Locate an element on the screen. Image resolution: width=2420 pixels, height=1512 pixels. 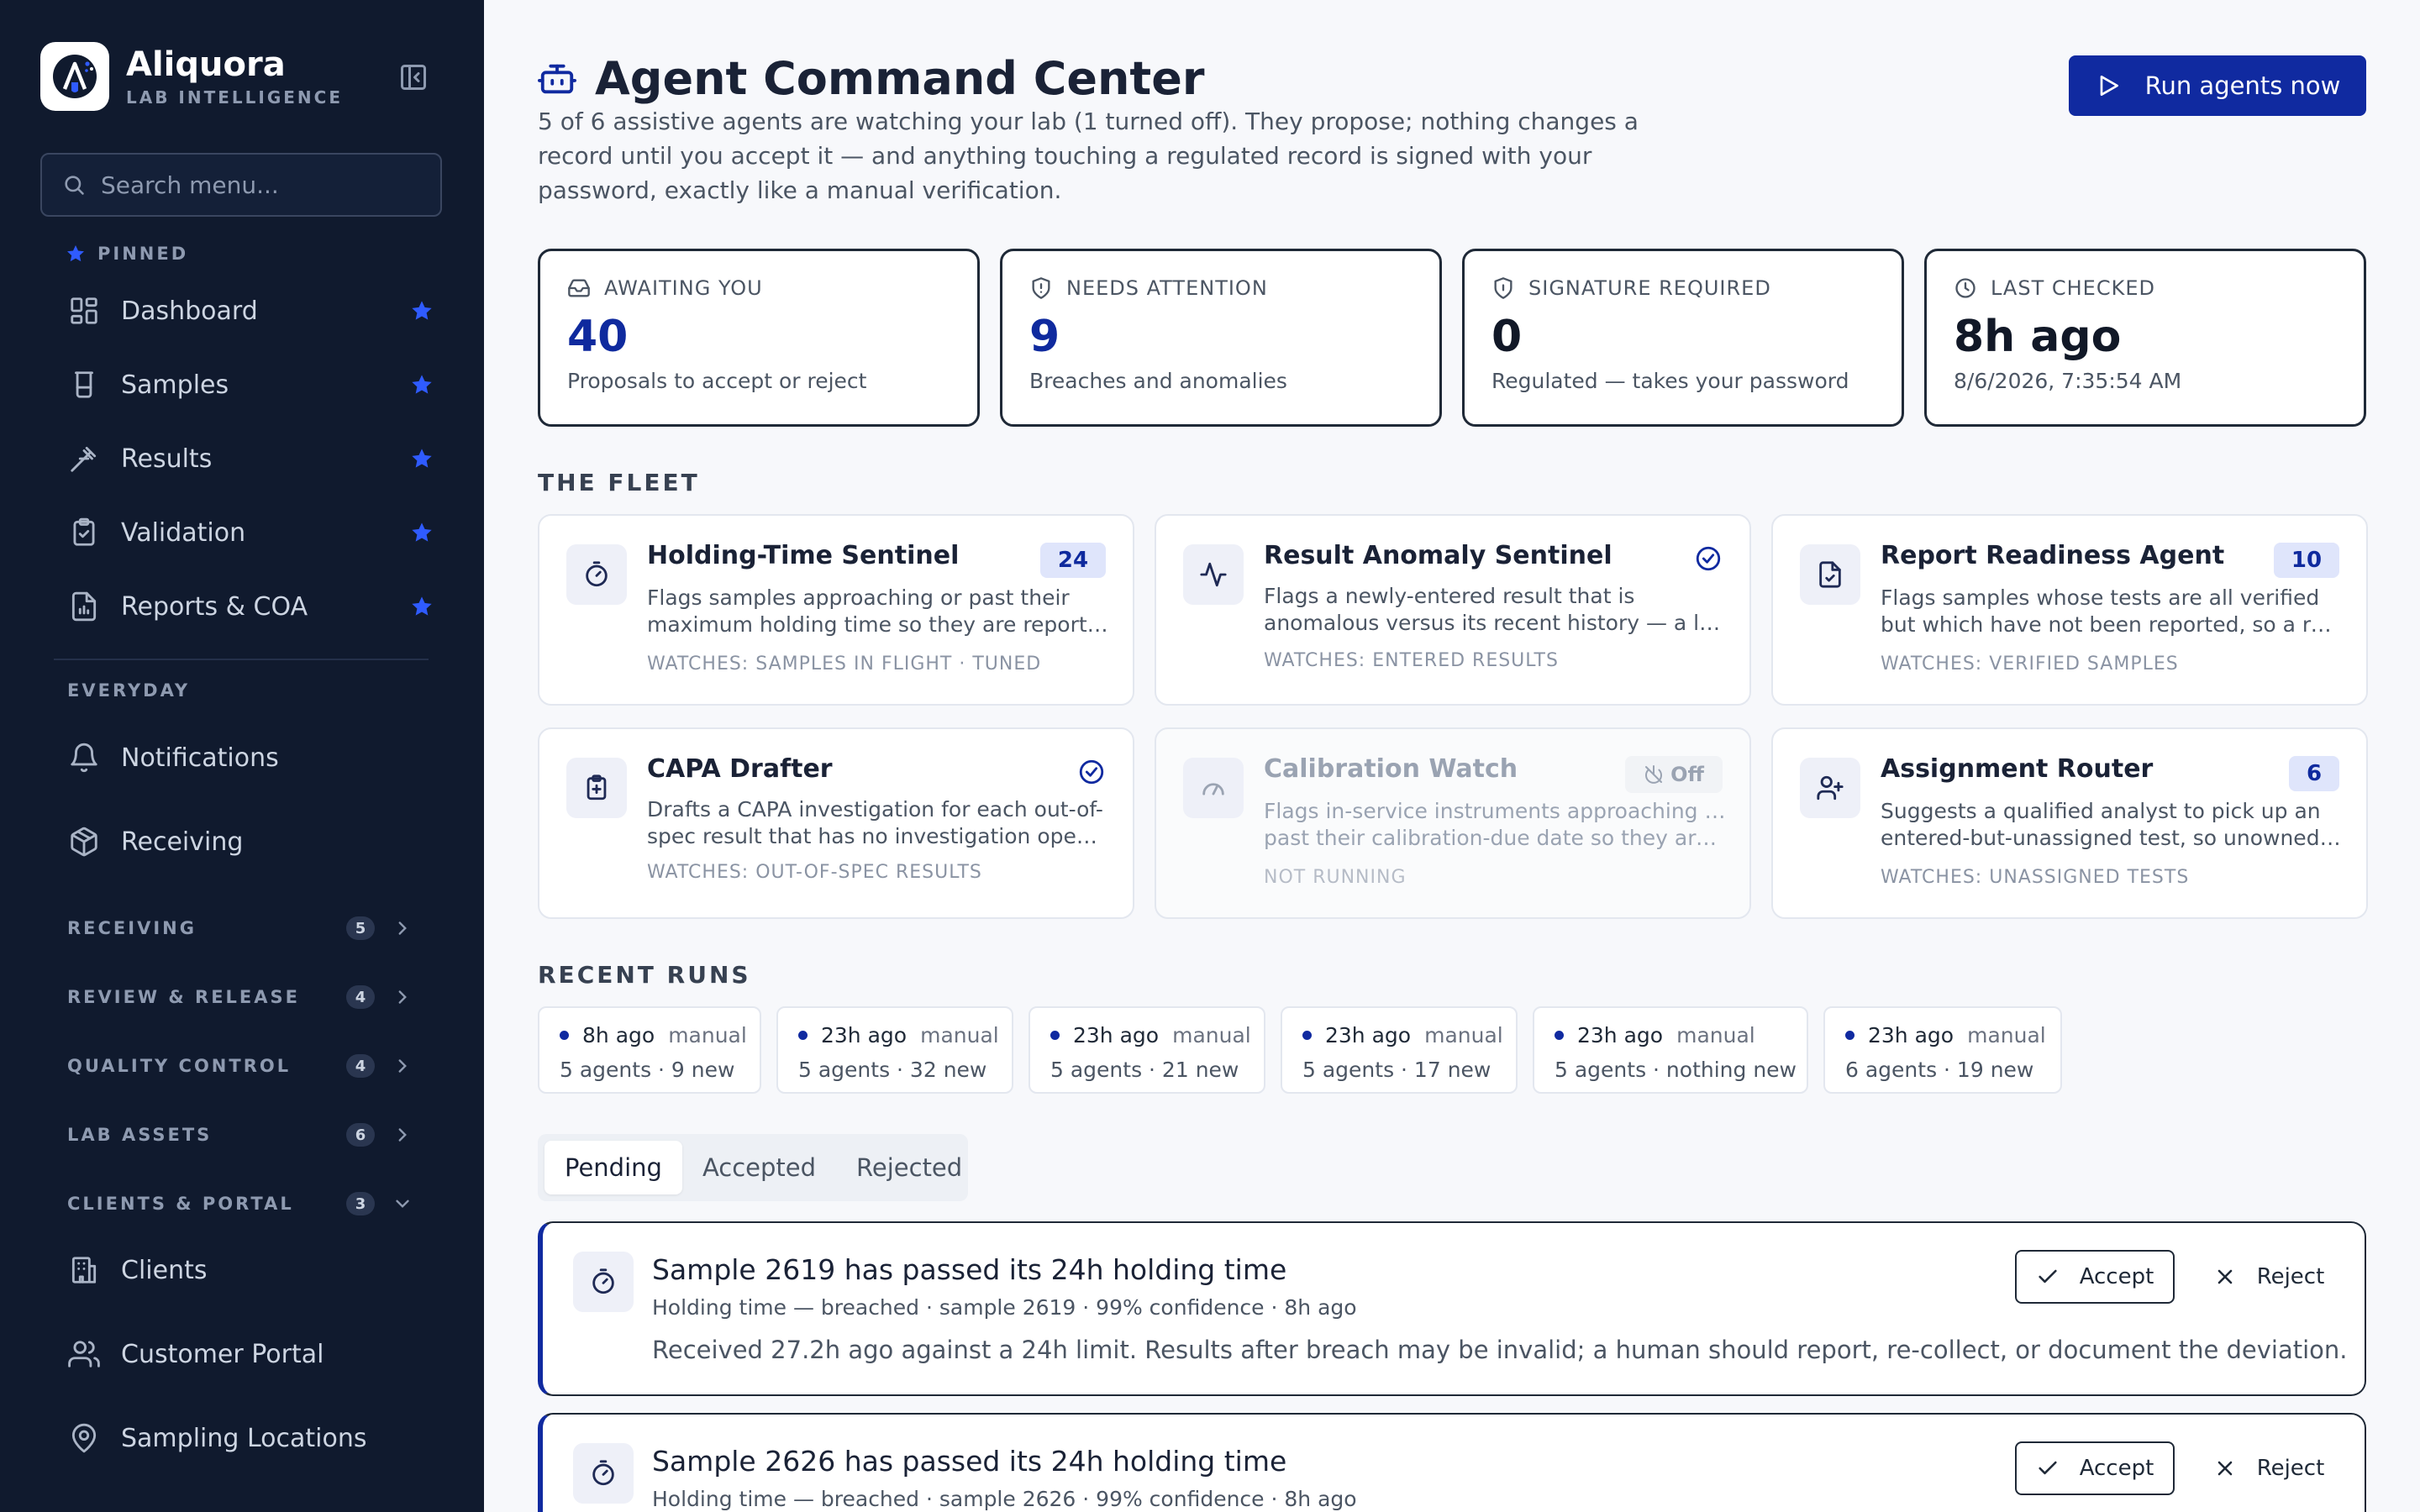
building-icon is located at coordinates (84, 1270).